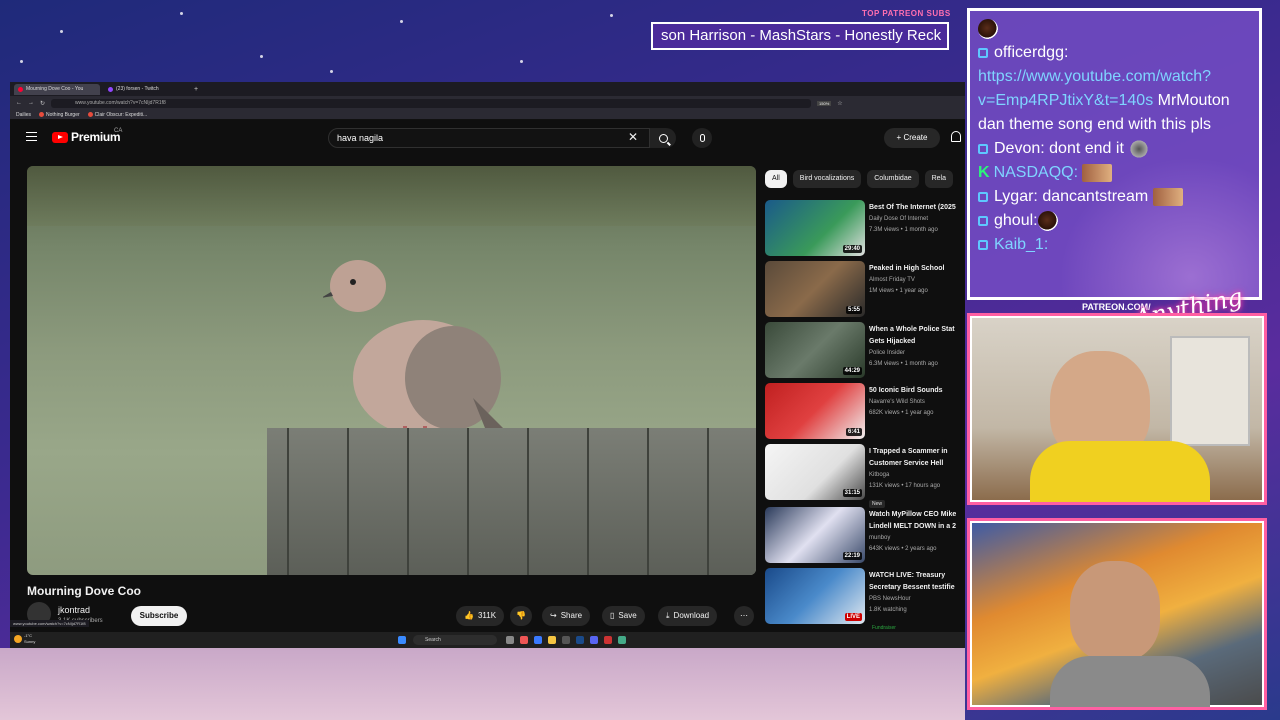  I want to click on bookmark-item: Nothing Burger, so click(59, 115).